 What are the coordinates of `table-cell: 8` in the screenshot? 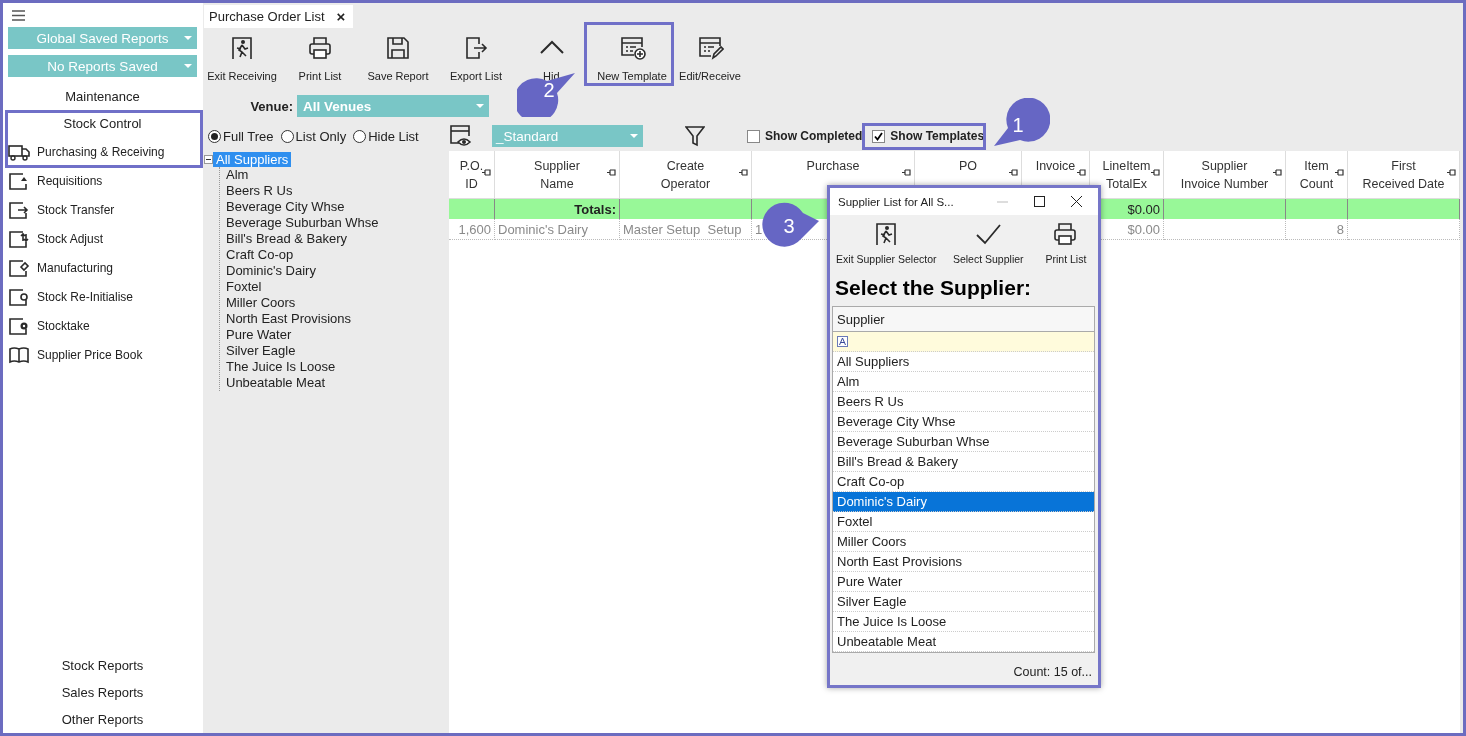 It's located at (1317, 229).